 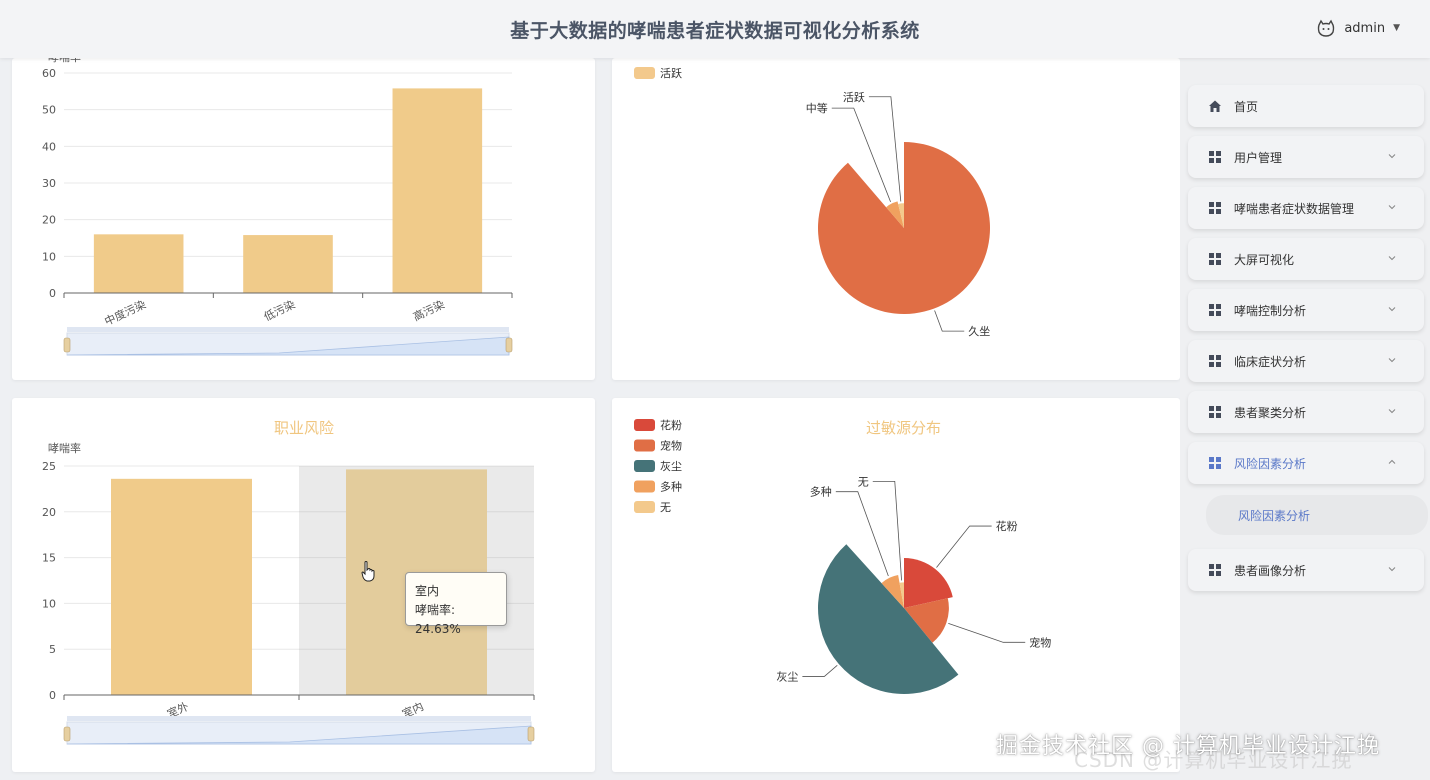 I want to click on sidebar-item-label: 哮喘患者症状数据管理, so click(x=1294, y=208).